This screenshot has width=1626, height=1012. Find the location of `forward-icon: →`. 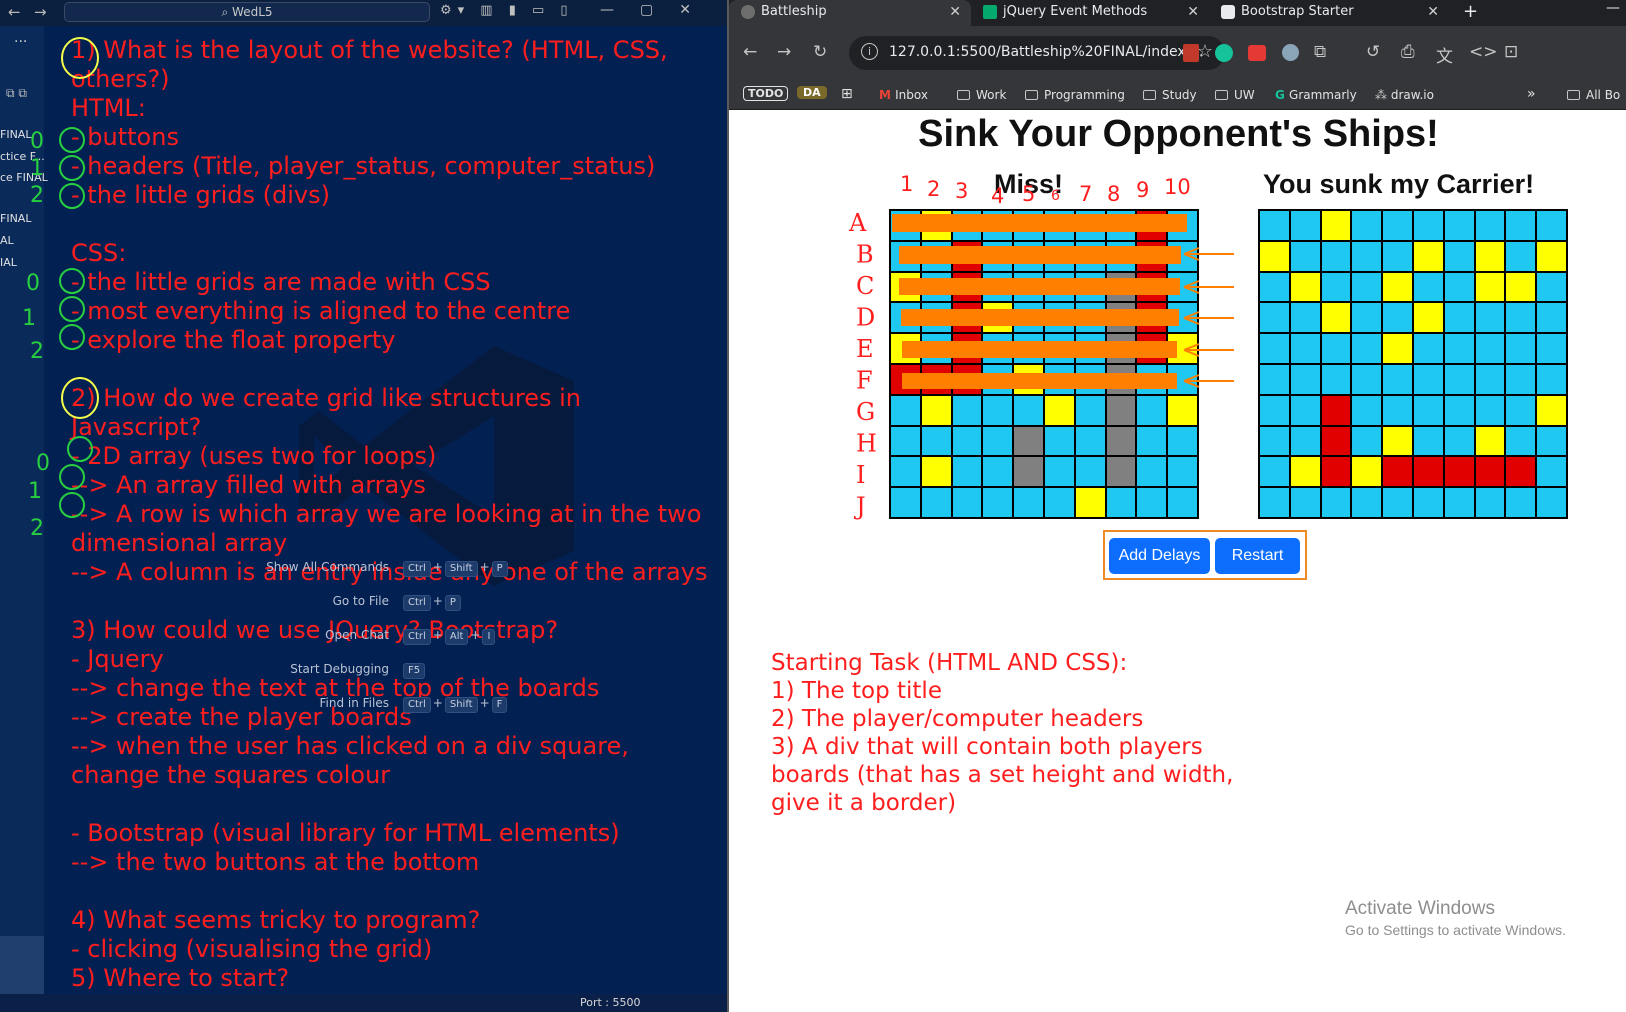

forward-icon: → is located at coordinates (784, 52).